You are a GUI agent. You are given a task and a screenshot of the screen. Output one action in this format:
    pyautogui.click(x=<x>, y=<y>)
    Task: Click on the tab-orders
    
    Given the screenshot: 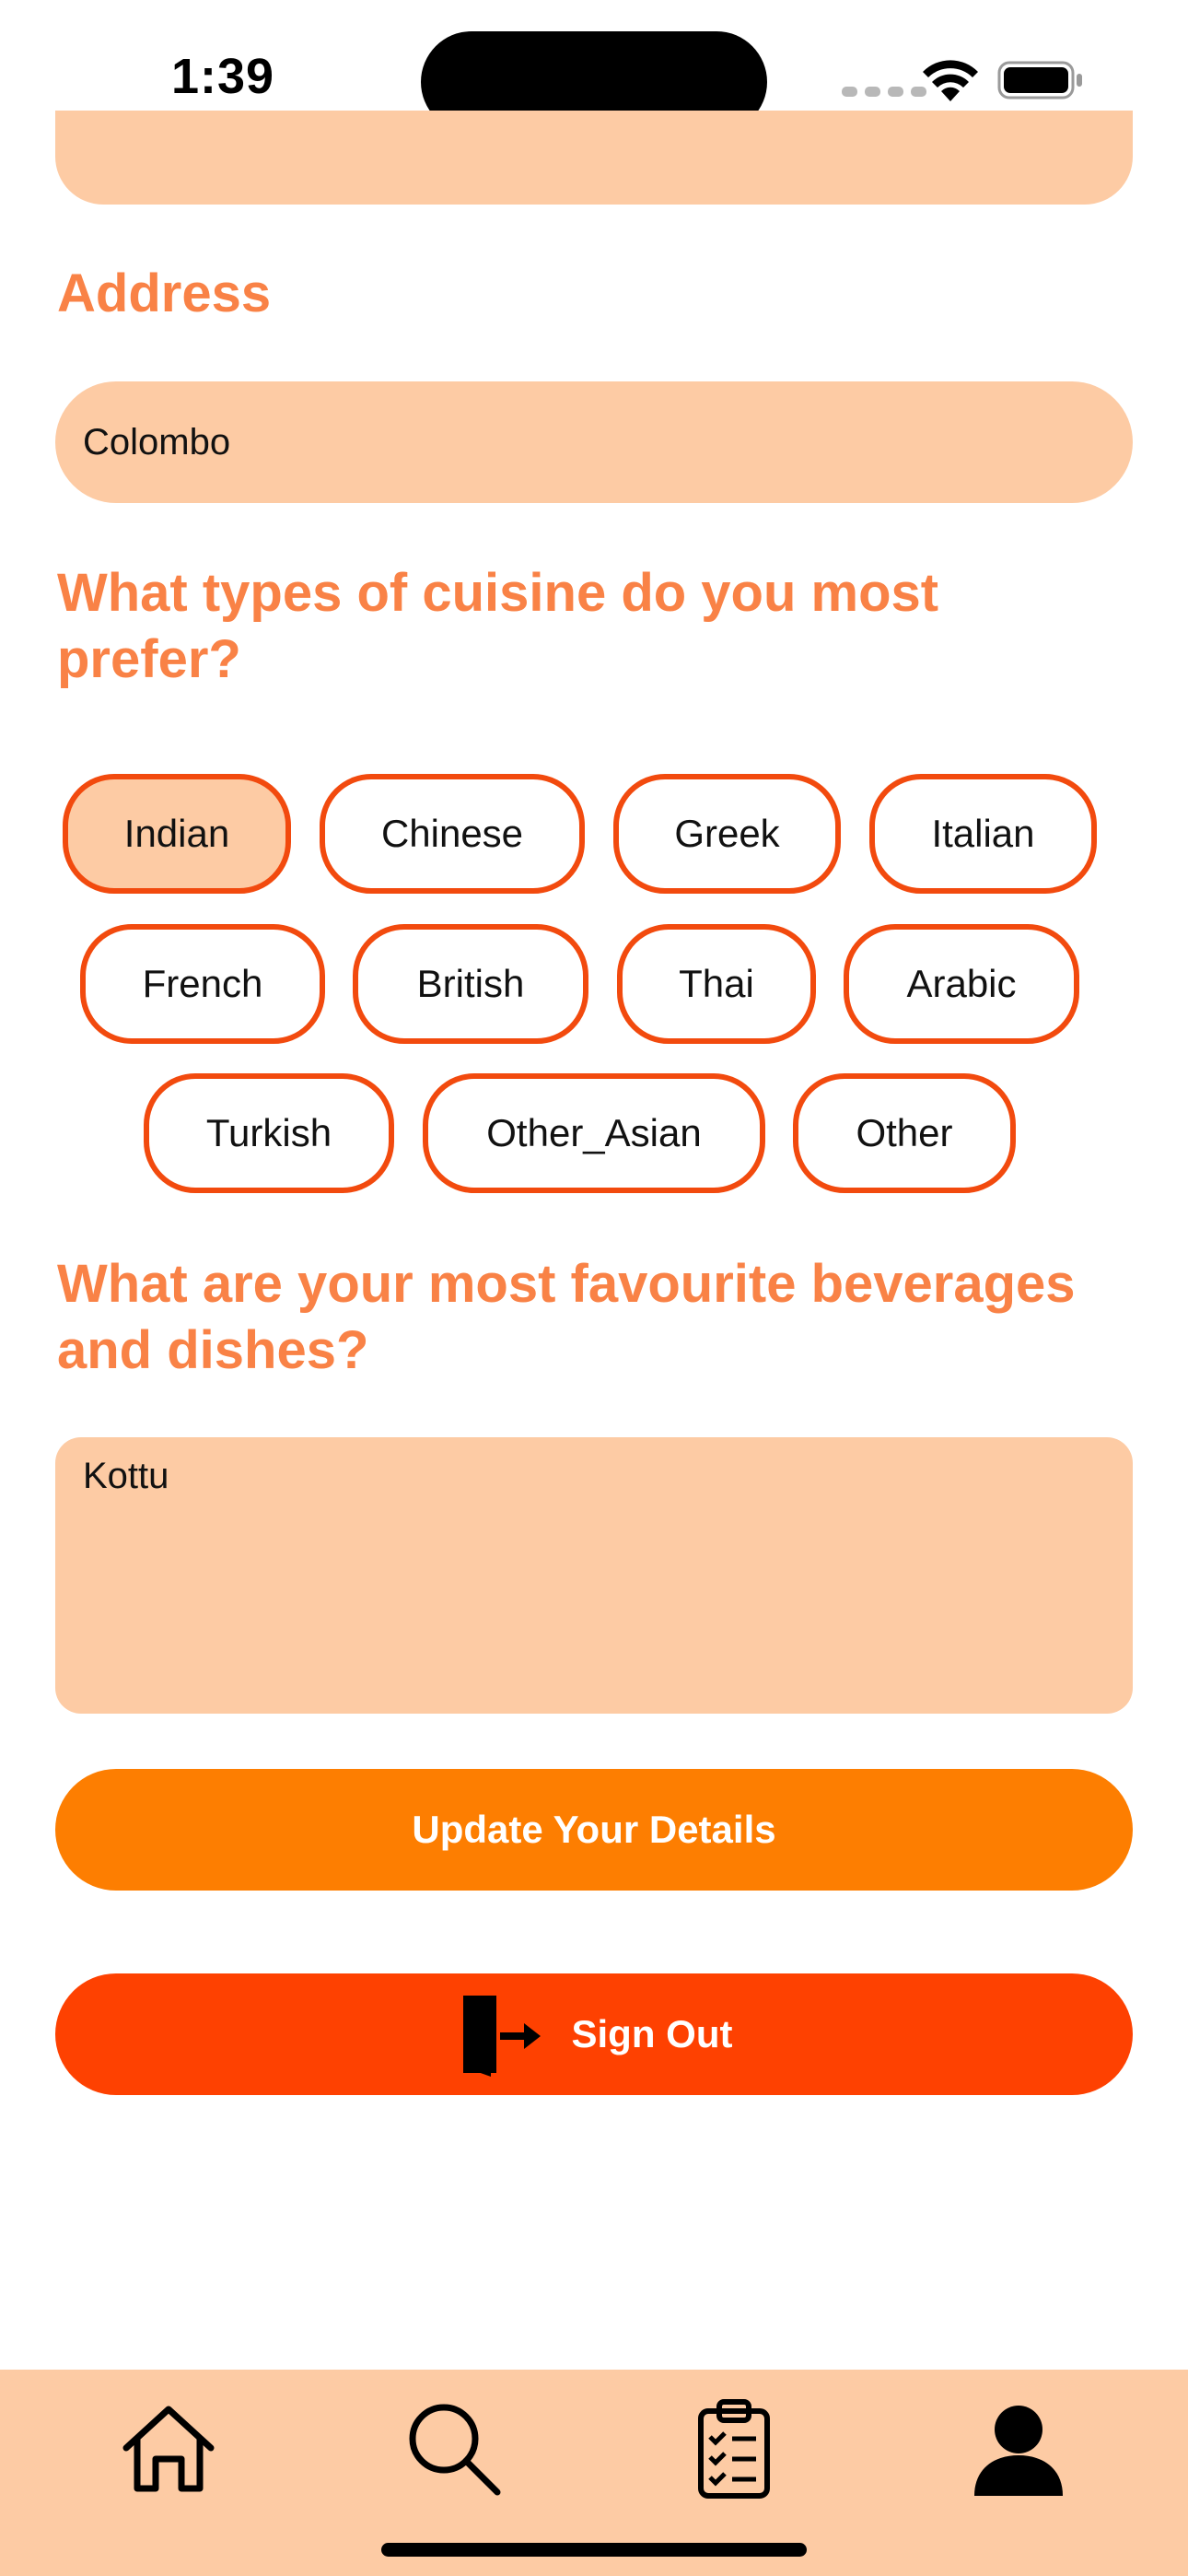 What is the action you would take?
    pyautogui.click(x=734, y=2448)
    